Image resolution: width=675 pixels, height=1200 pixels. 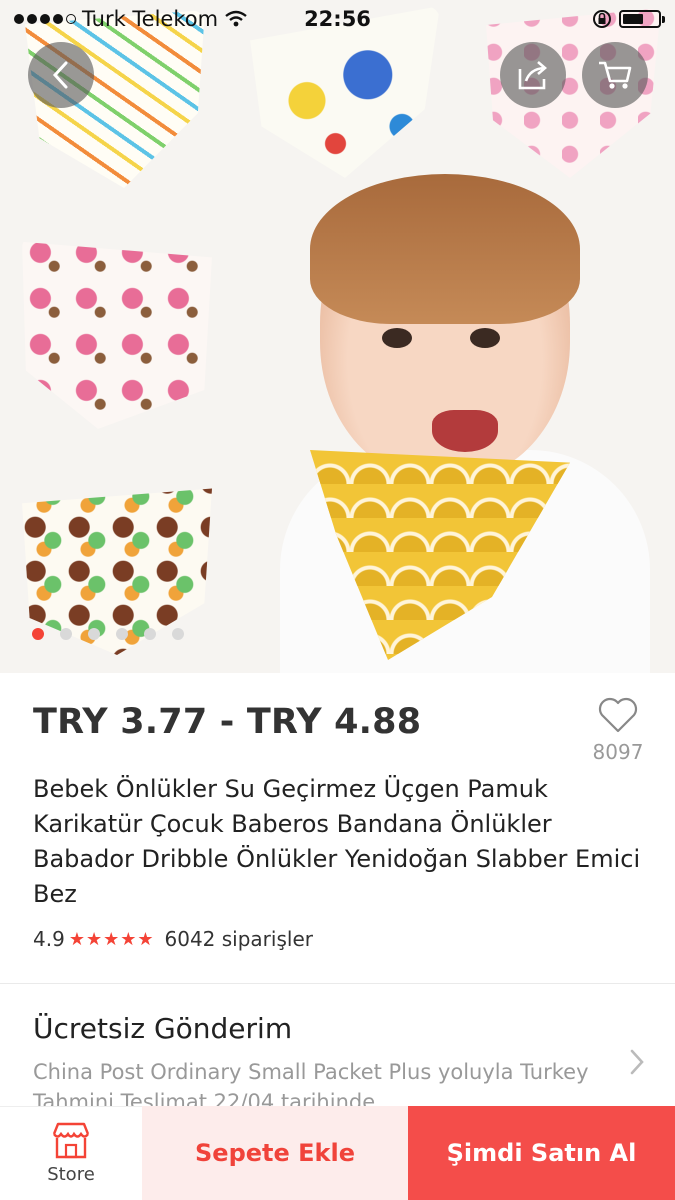 I want to click on wishlist-button: 8097, so click(x=618, y=730).